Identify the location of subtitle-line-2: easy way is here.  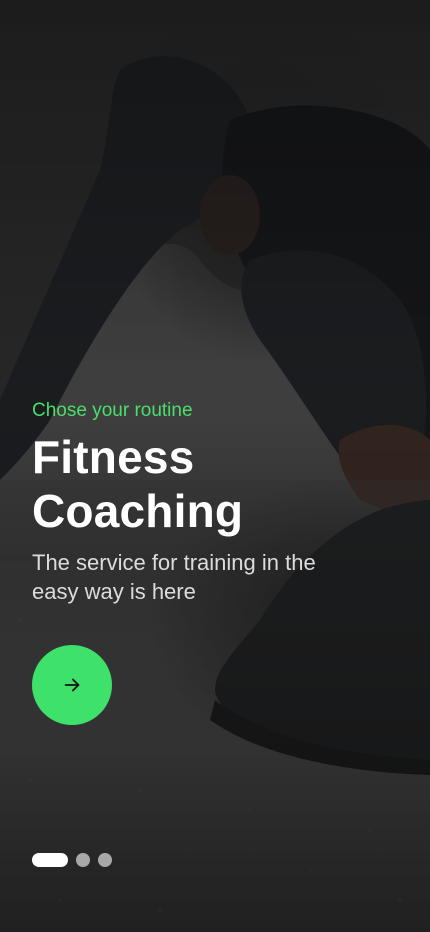
(114, 591).